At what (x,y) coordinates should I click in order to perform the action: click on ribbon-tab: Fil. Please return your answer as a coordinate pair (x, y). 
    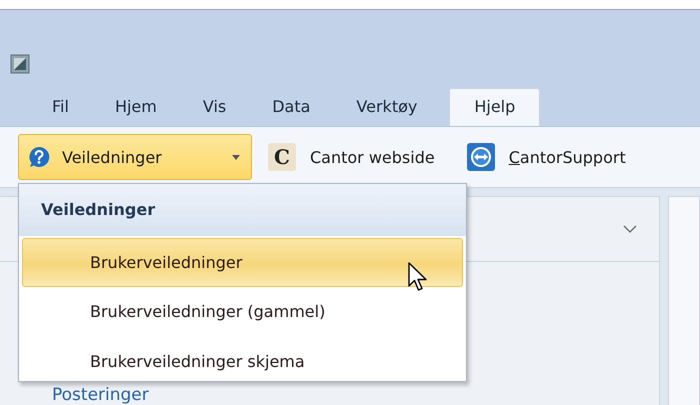
    Looking at the image, I should click on (60, 107).